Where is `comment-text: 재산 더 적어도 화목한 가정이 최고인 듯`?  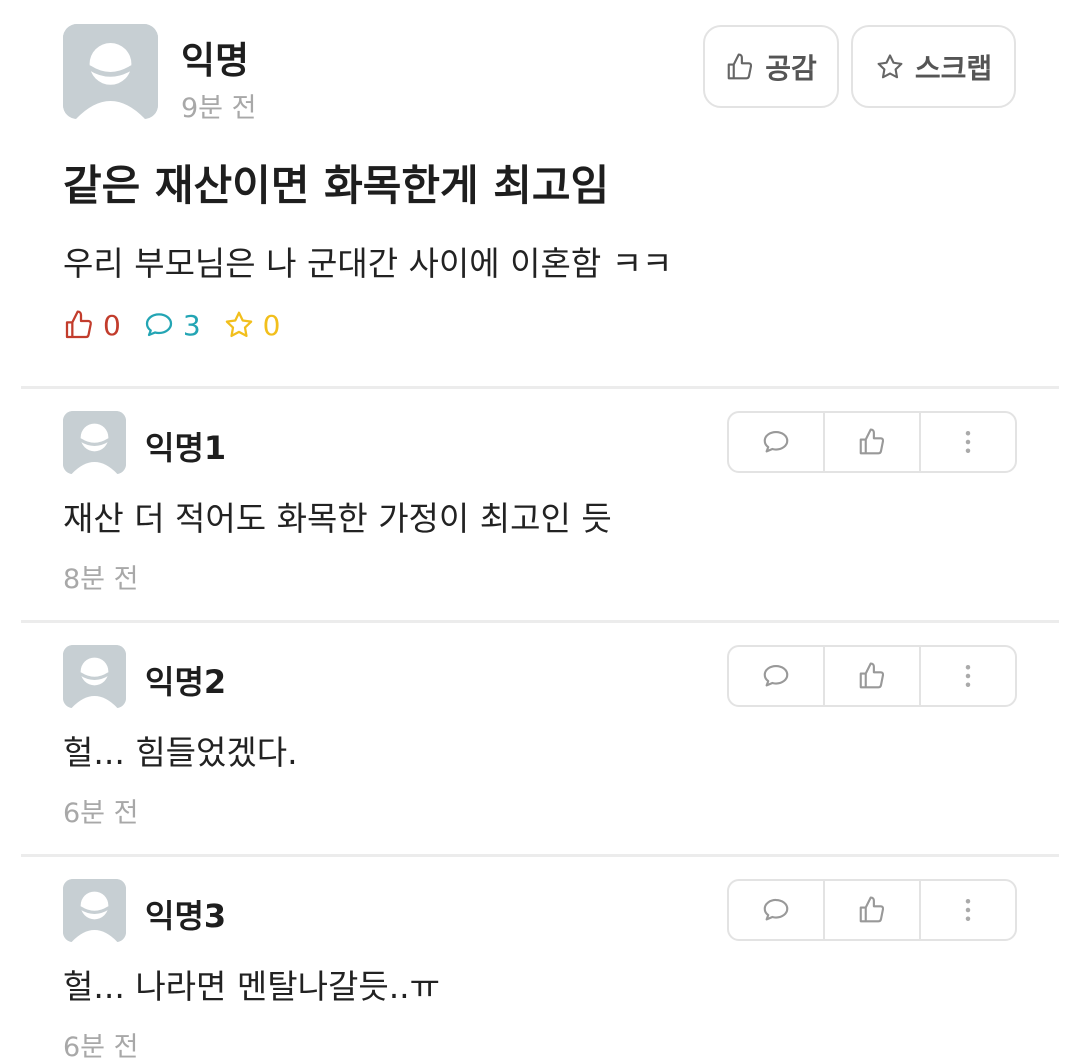
comment-text: 재산 더 적어도 화목한 가정이 최고인 듯 is located at coordinates (337, 518).